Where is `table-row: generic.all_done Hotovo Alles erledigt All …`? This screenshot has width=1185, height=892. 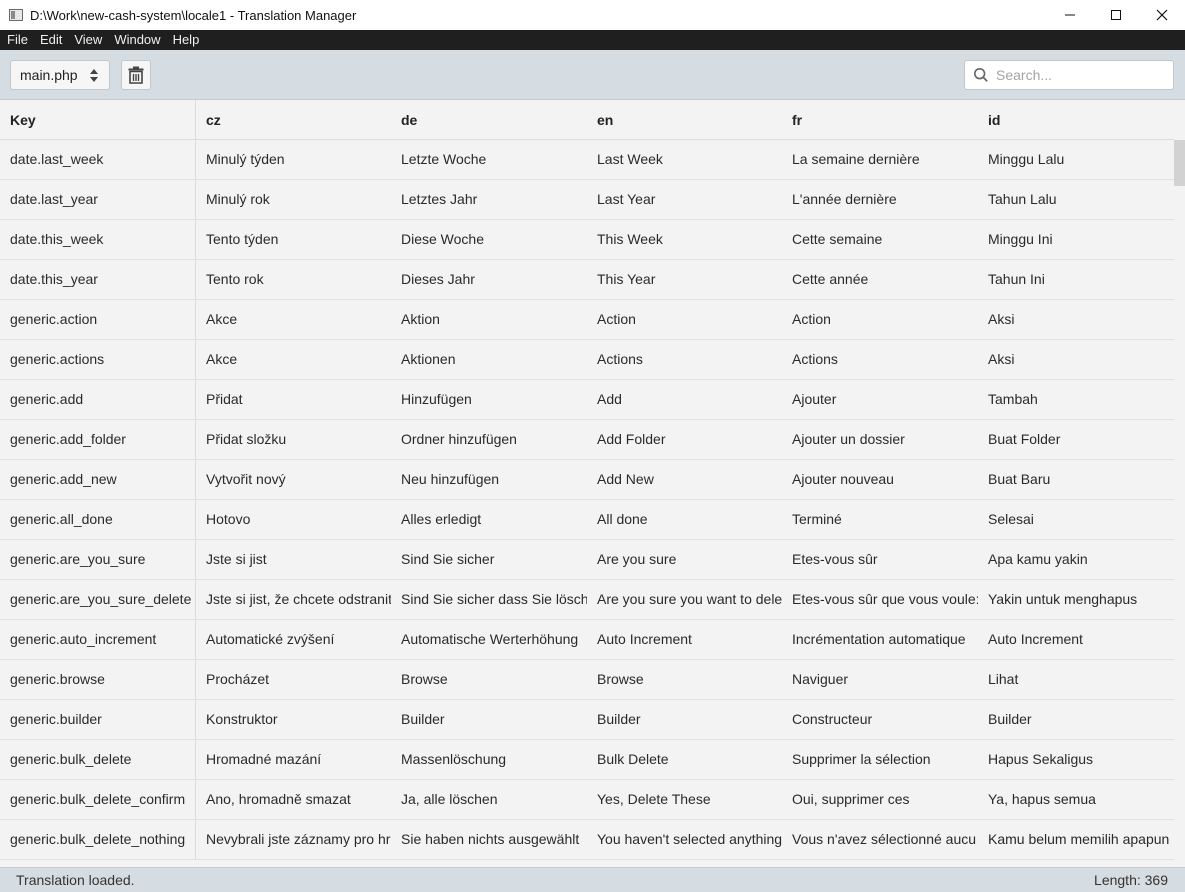
table-row: generic.all_done Hotovo Alles erledigt All … is located at coordinates (587, 520).